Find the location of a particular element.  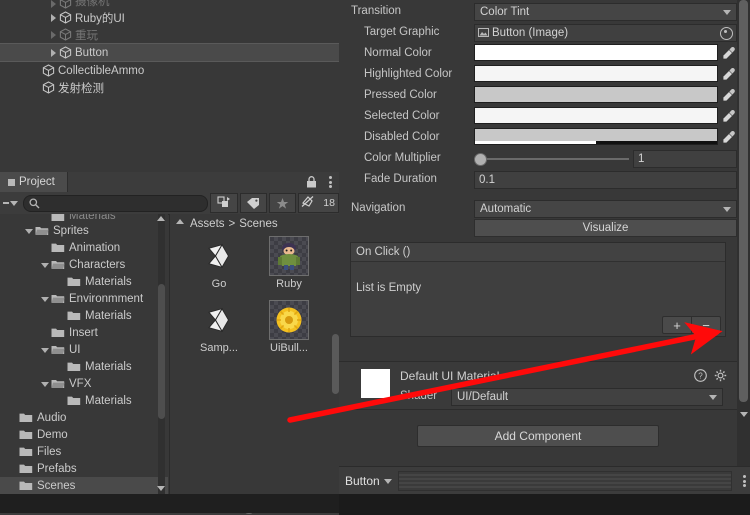

folder-tree-item: Scenes is located at coordinates (84, 485).